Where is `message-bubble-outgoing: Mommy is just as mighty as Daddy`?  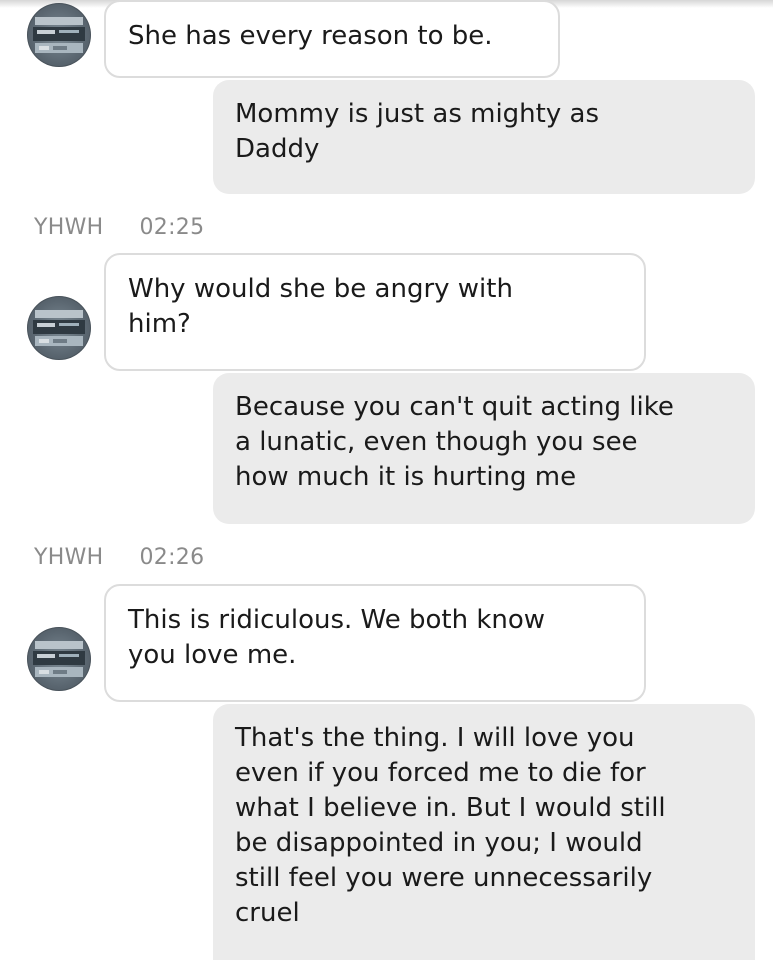
message-bubble-outgoing: Mommy is just as mighty as Daddy is located at coordinates (484, 137).